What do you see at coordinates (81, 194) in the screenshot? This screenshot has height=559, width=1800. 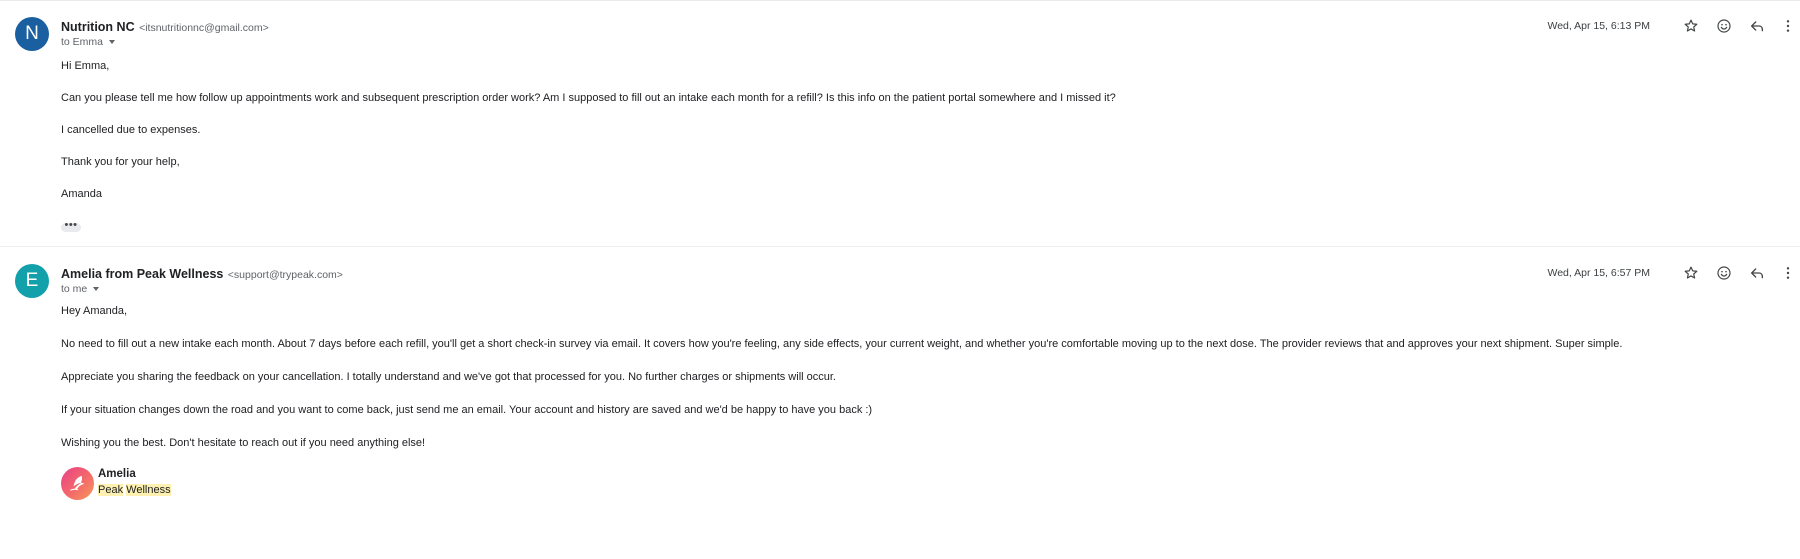 I see `body-signoff: Amanda` at bounding box center [81, 194].